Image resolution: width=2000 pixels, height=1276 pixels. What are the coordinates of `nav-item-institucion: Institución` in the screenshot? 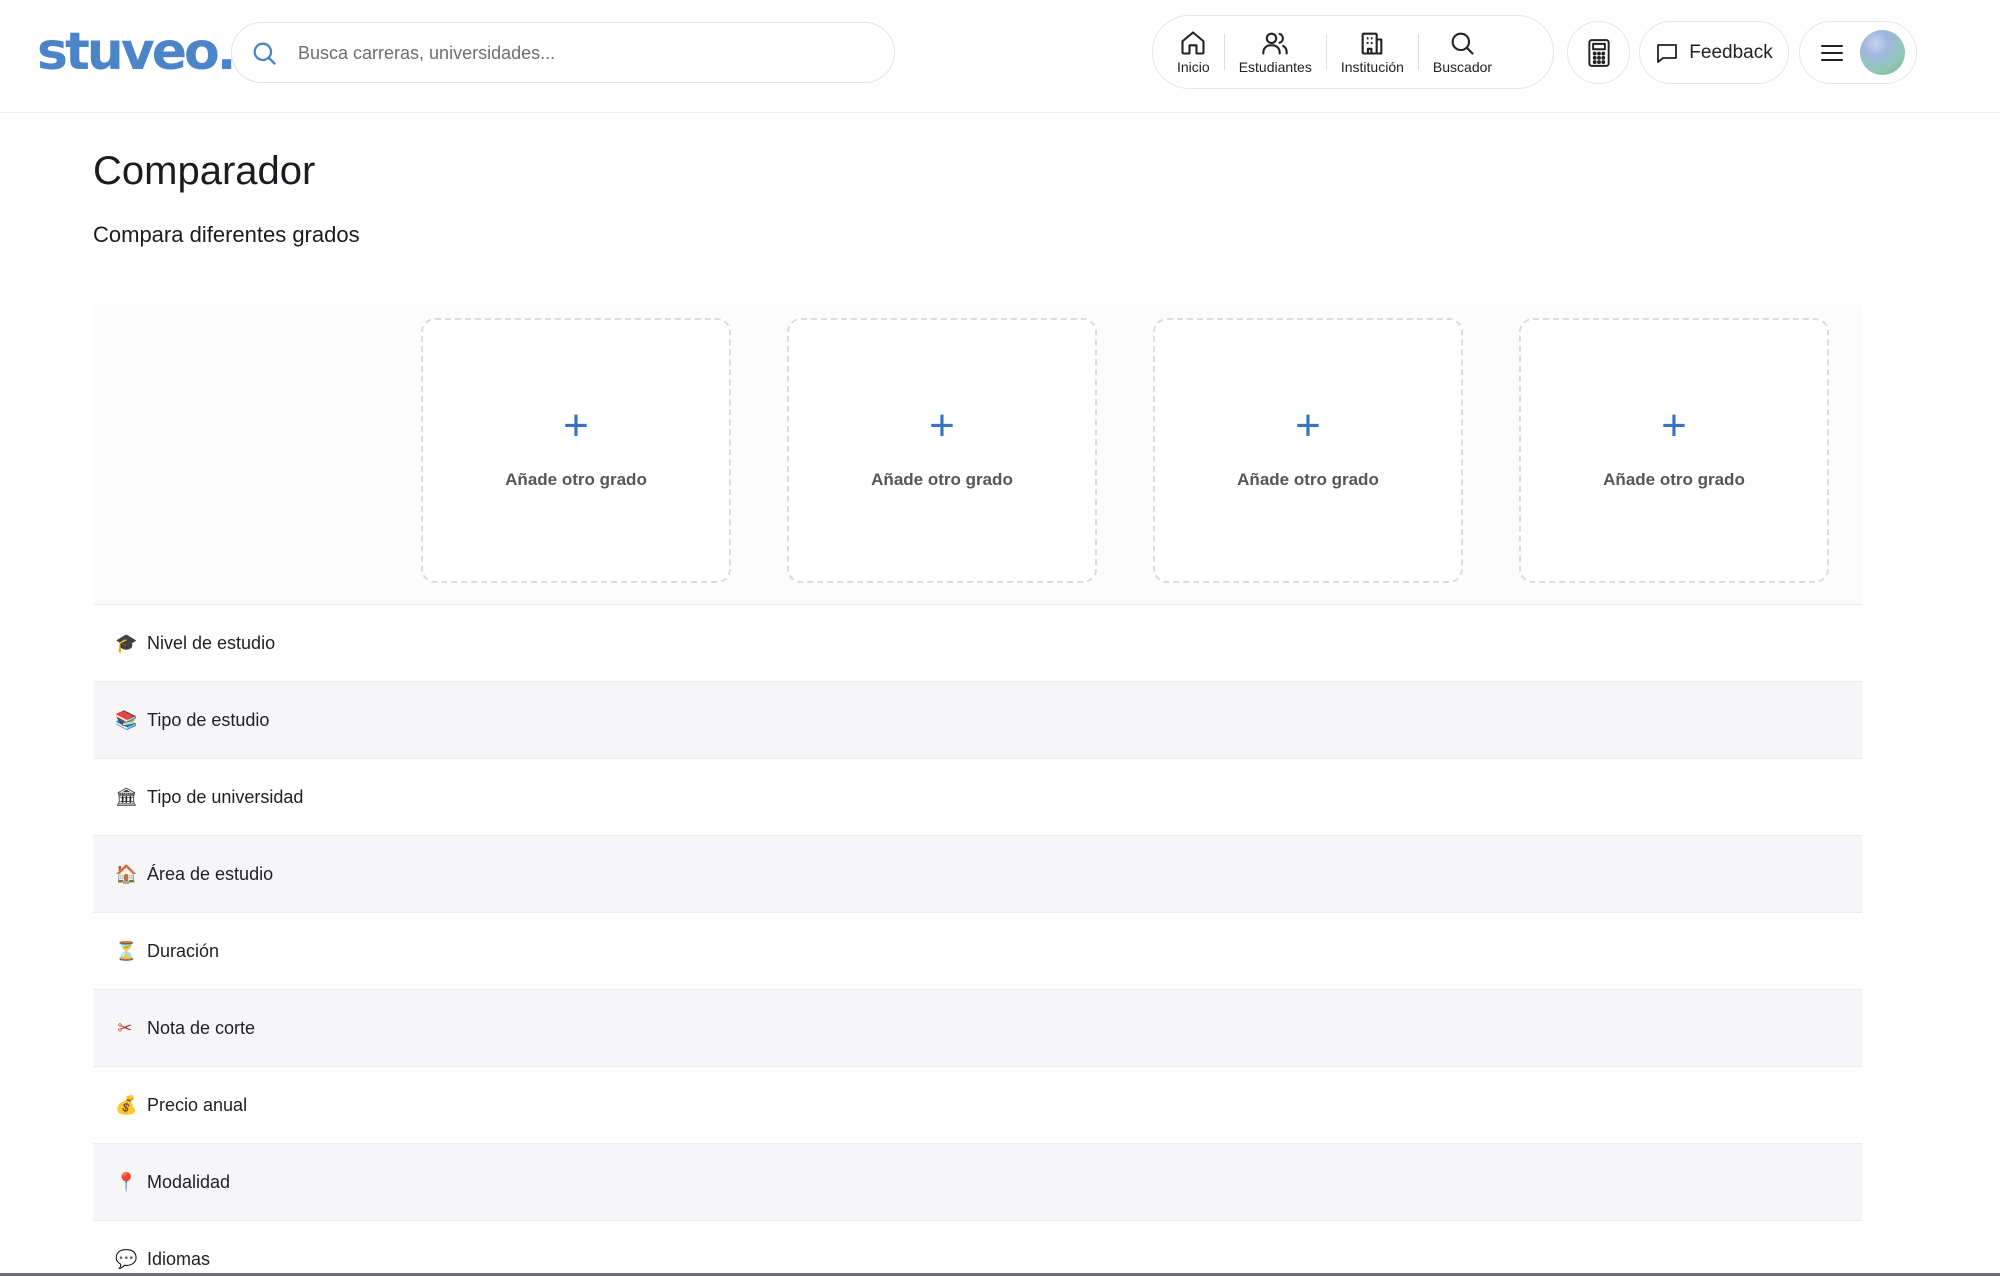 It's located at (1372, 52).